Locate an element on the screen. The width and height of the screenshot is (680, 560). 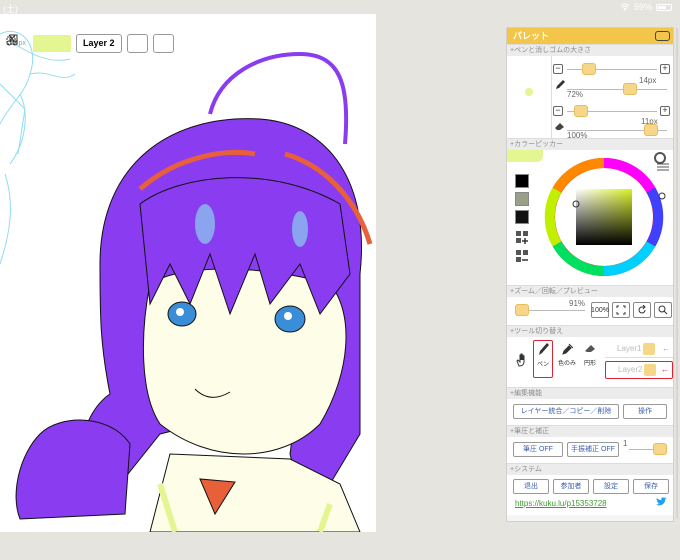
layer2-row: Layer2 ← is located at coordinates (639, 370).